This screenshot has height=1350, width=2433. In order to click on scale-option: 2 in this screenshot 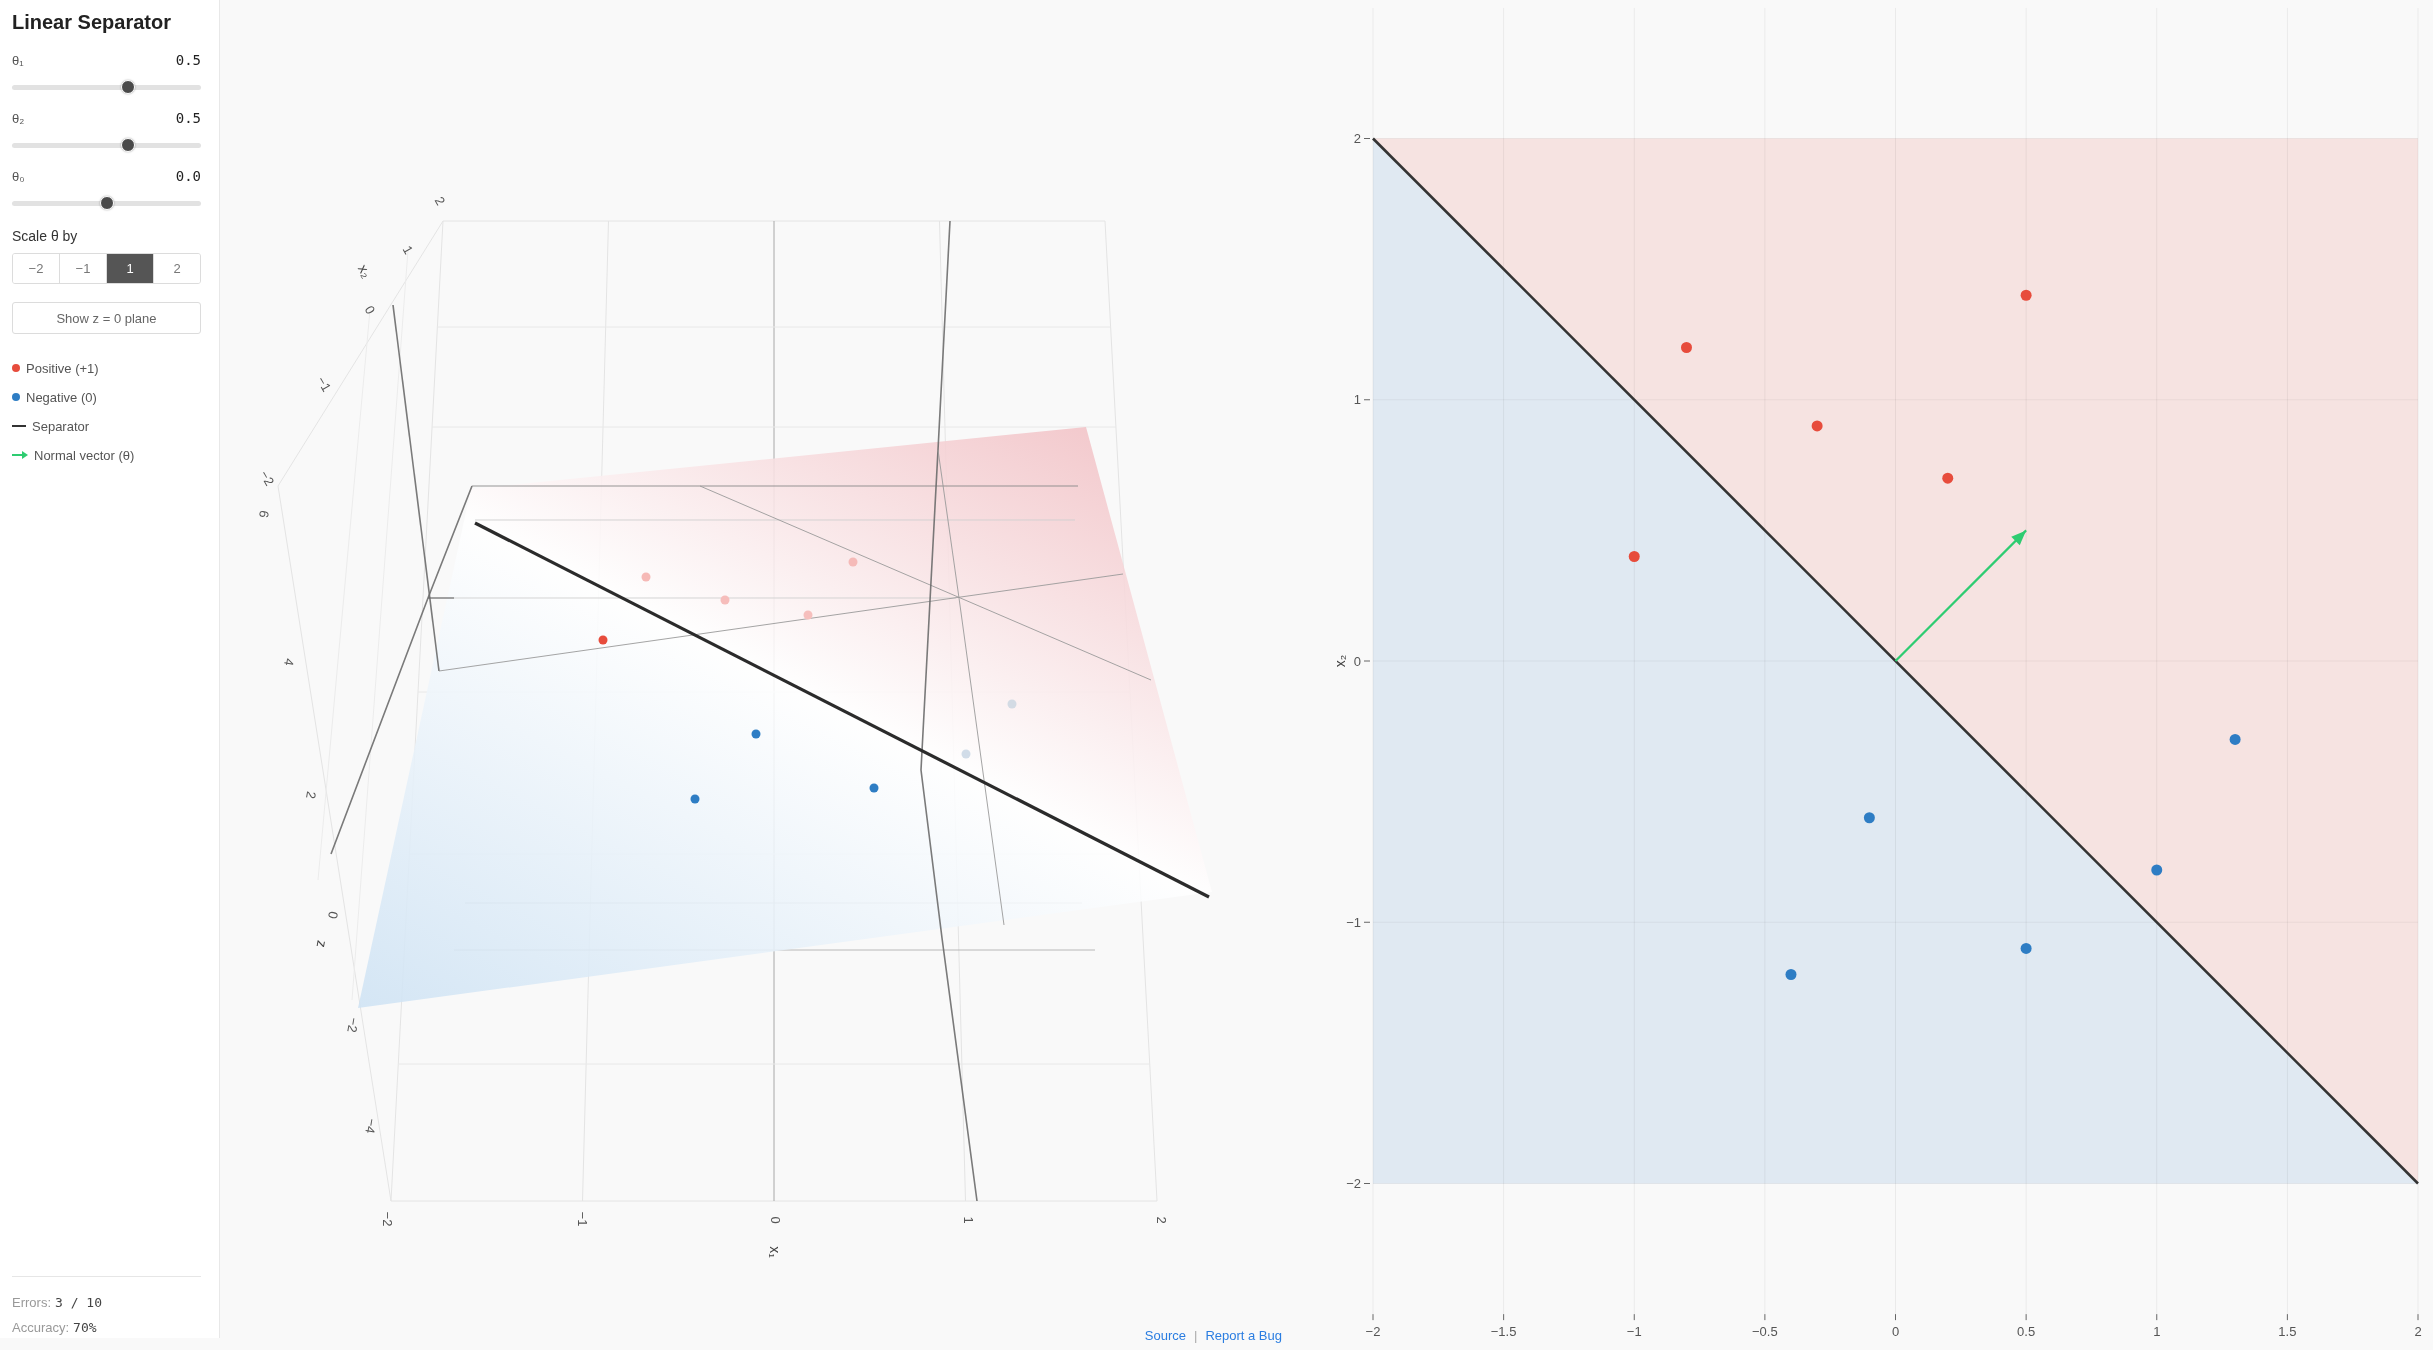, I will do `click(176, 268)`.